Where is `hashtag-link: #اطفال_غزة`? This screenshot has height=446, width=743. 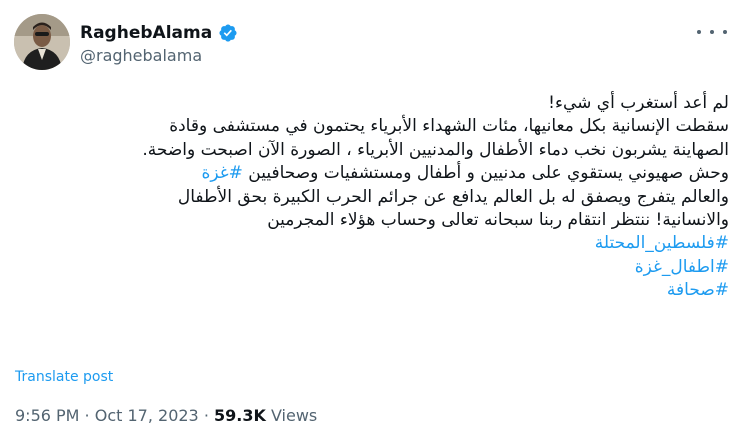
hashtag-link: #اطفال_غزة is located at coordinates (371, 267).